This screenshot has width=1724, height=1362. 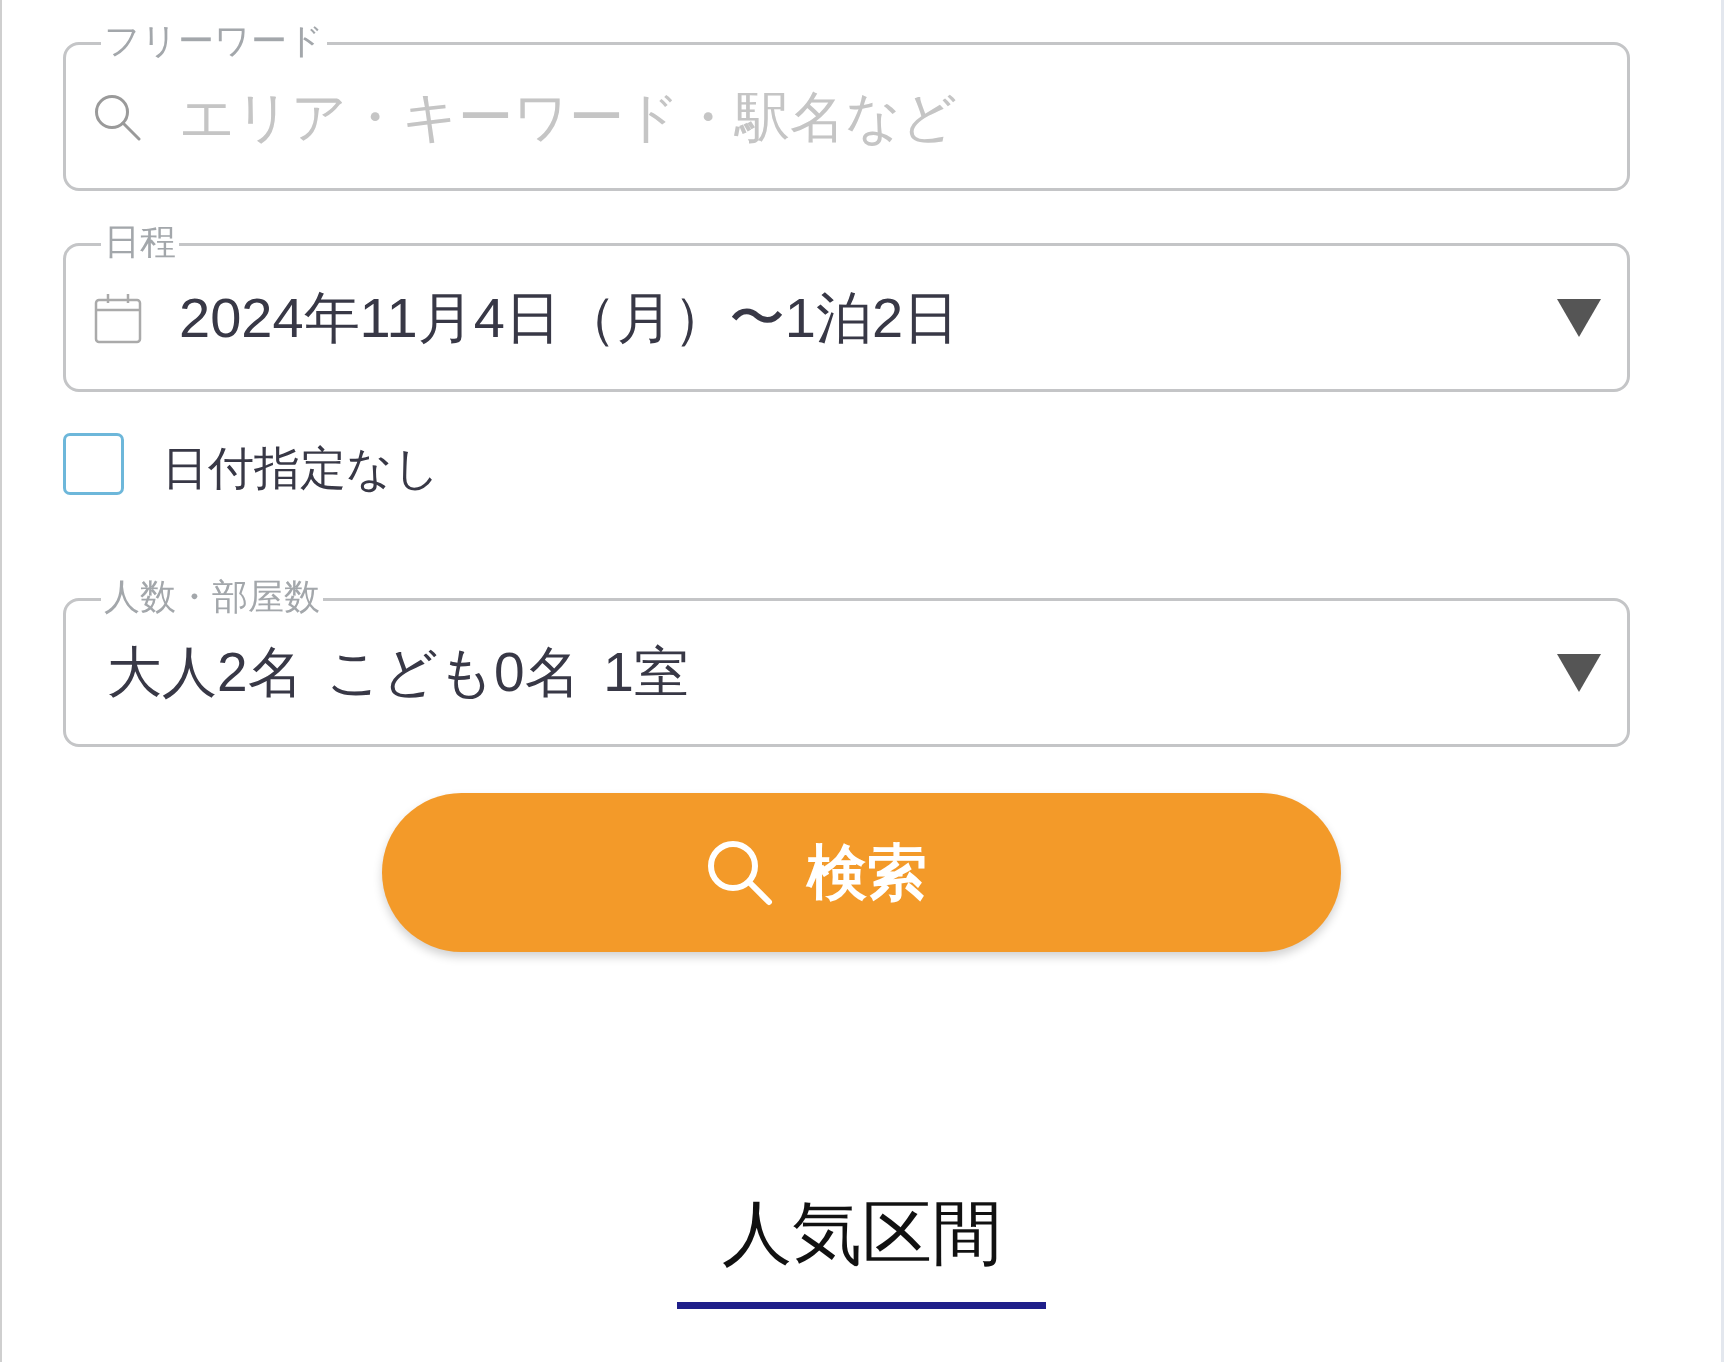 What do you see at coordinates (212, 597) in the screenshot?
I see `field-label: 人数・部屋数` at bounding box center [212, 597].